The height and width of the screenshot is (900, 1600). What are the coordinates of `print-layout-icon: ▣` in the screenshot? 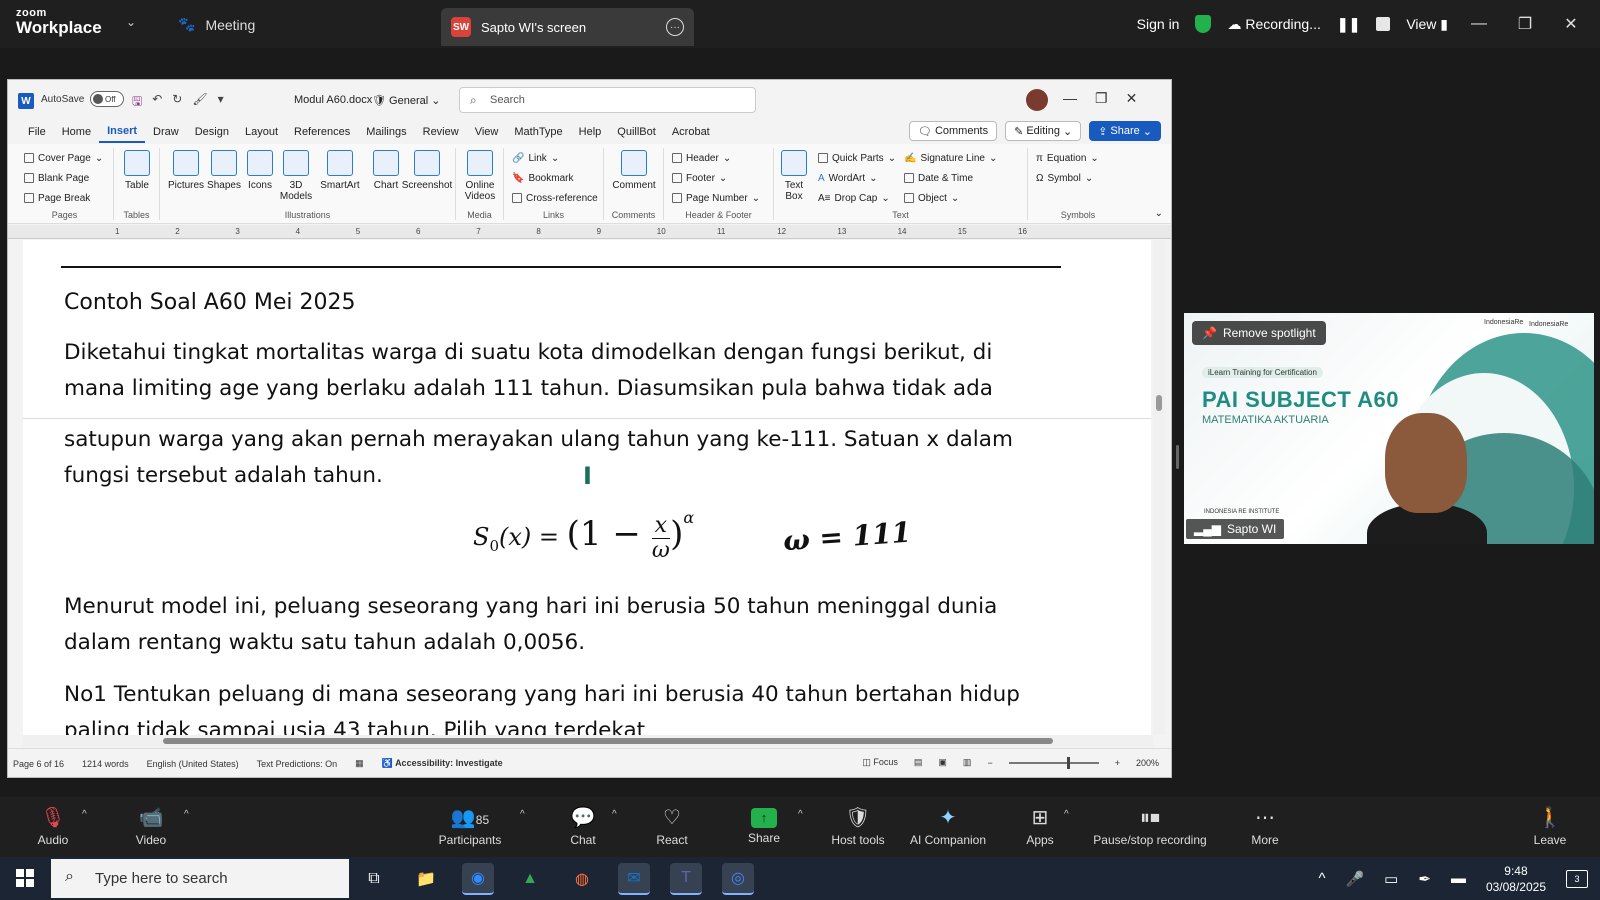 It's located at (942, 762).